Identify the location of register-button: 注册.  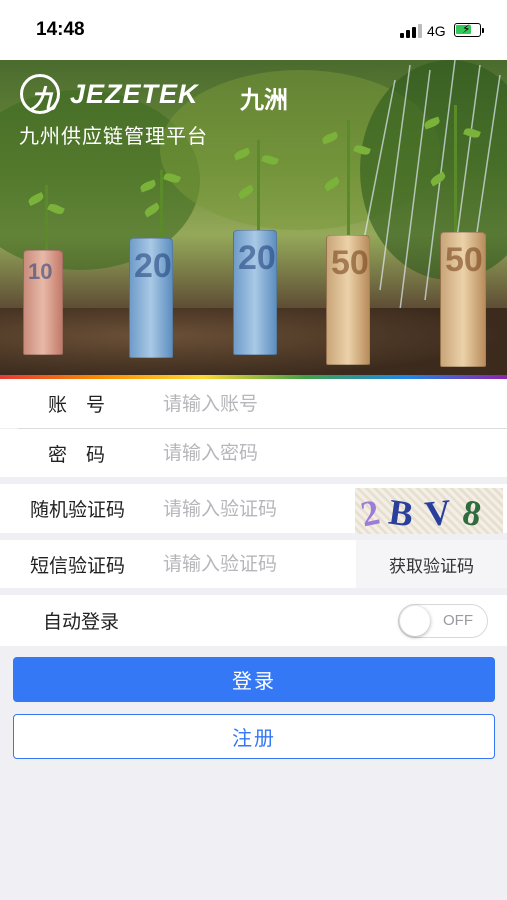
(254, 736).